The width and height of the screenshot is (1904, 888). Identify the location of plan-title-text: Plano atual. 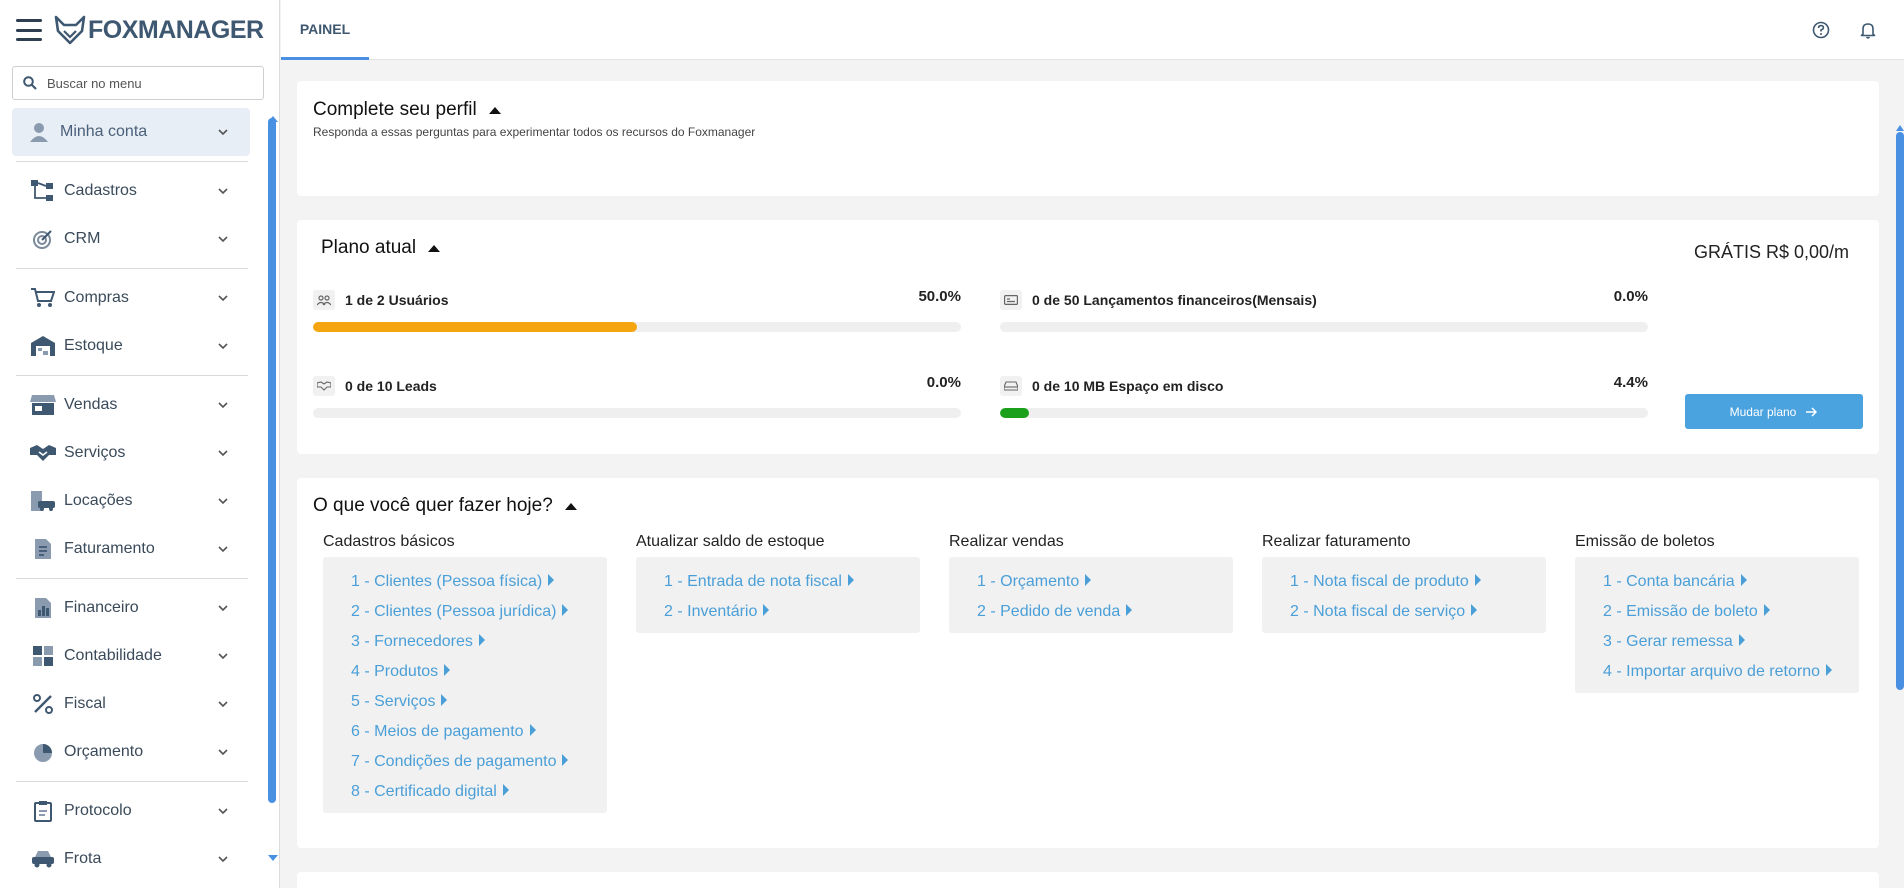
(369, 247).